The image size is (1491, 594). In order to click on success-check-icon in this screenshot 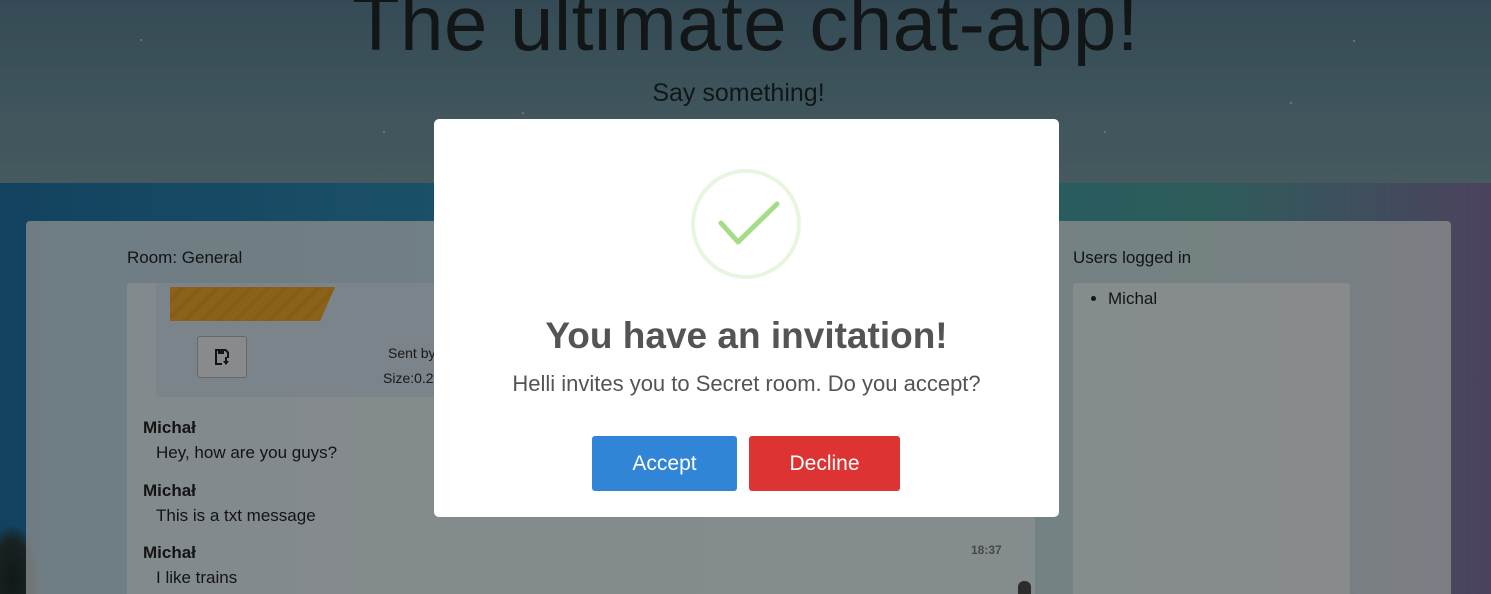, I will do `click(746, 224)`.